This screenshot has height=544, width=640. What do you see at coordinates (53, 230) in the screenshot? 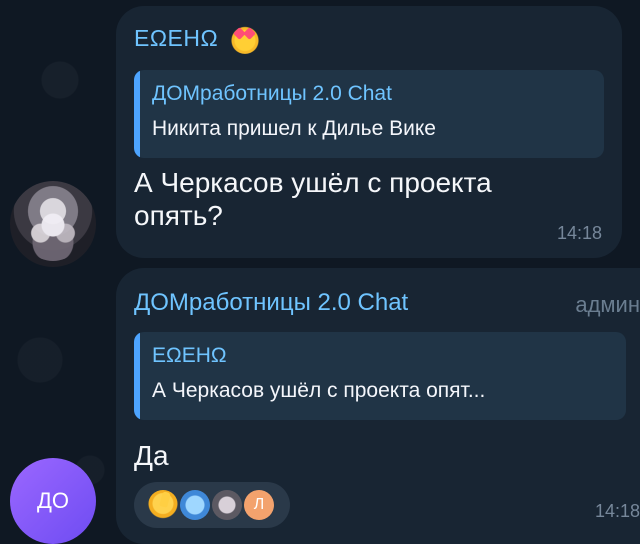
I see `avatar-image` at bounding box center [53, 230].